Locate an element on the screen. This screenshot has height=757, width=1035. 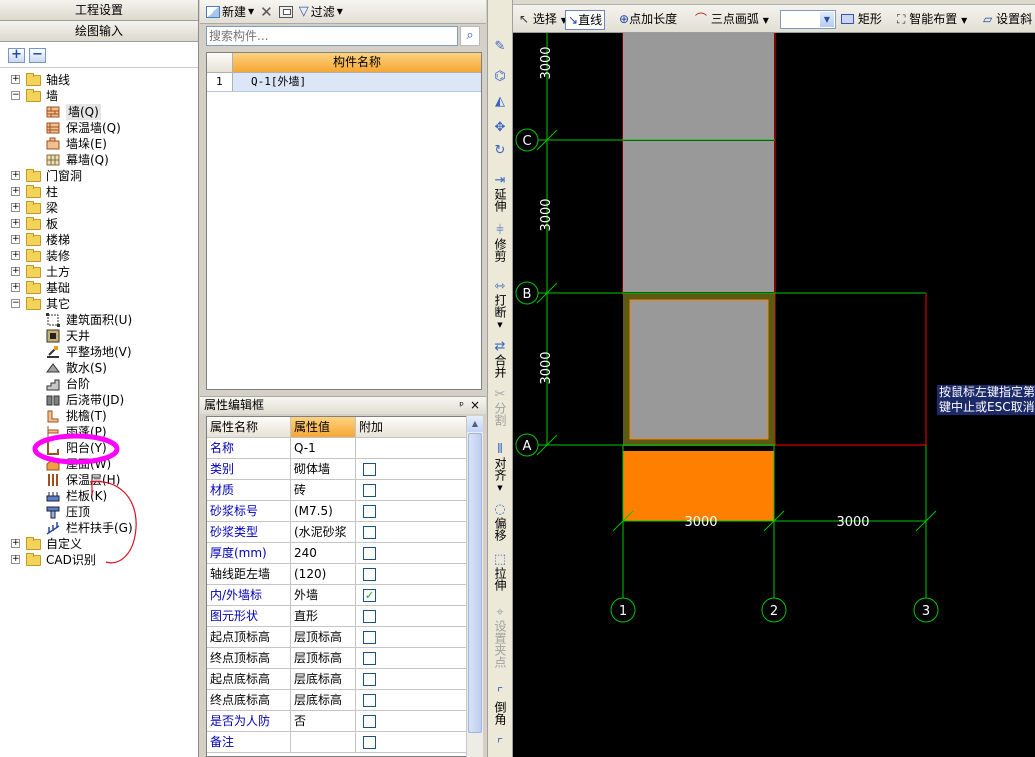
property-value: Q-1 is located at coordinates (323, 448).